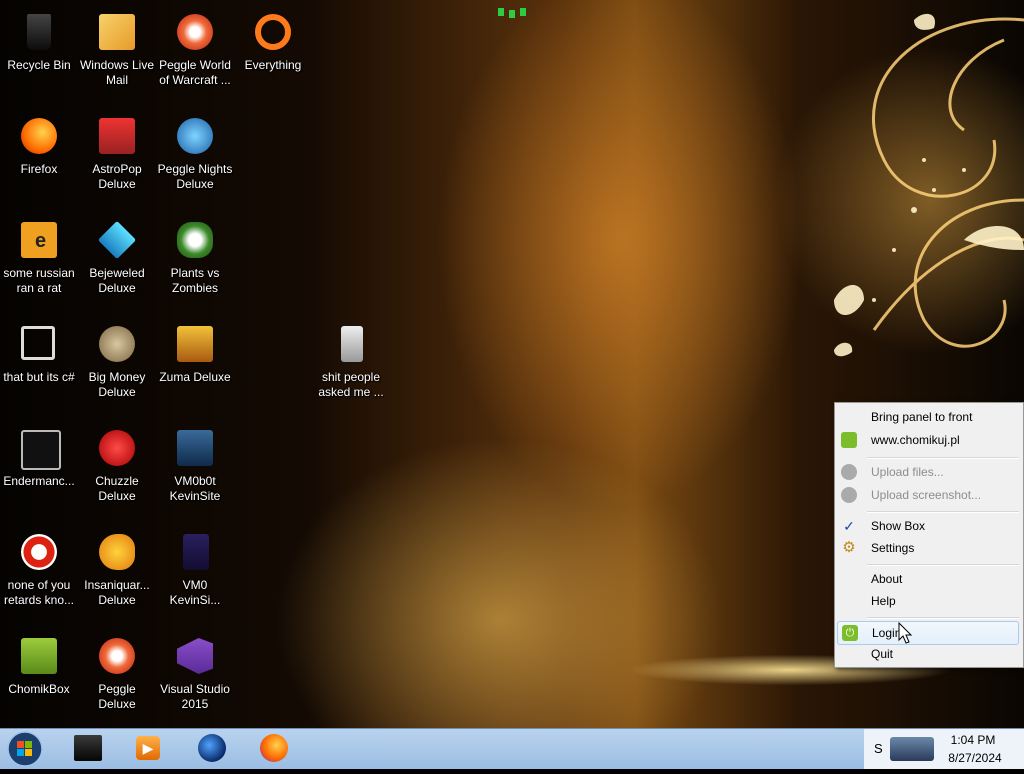  What do you see at coordinates (117, 136) in the screenshot?
I see `astropop-icon` at bounding box center [117, 136].